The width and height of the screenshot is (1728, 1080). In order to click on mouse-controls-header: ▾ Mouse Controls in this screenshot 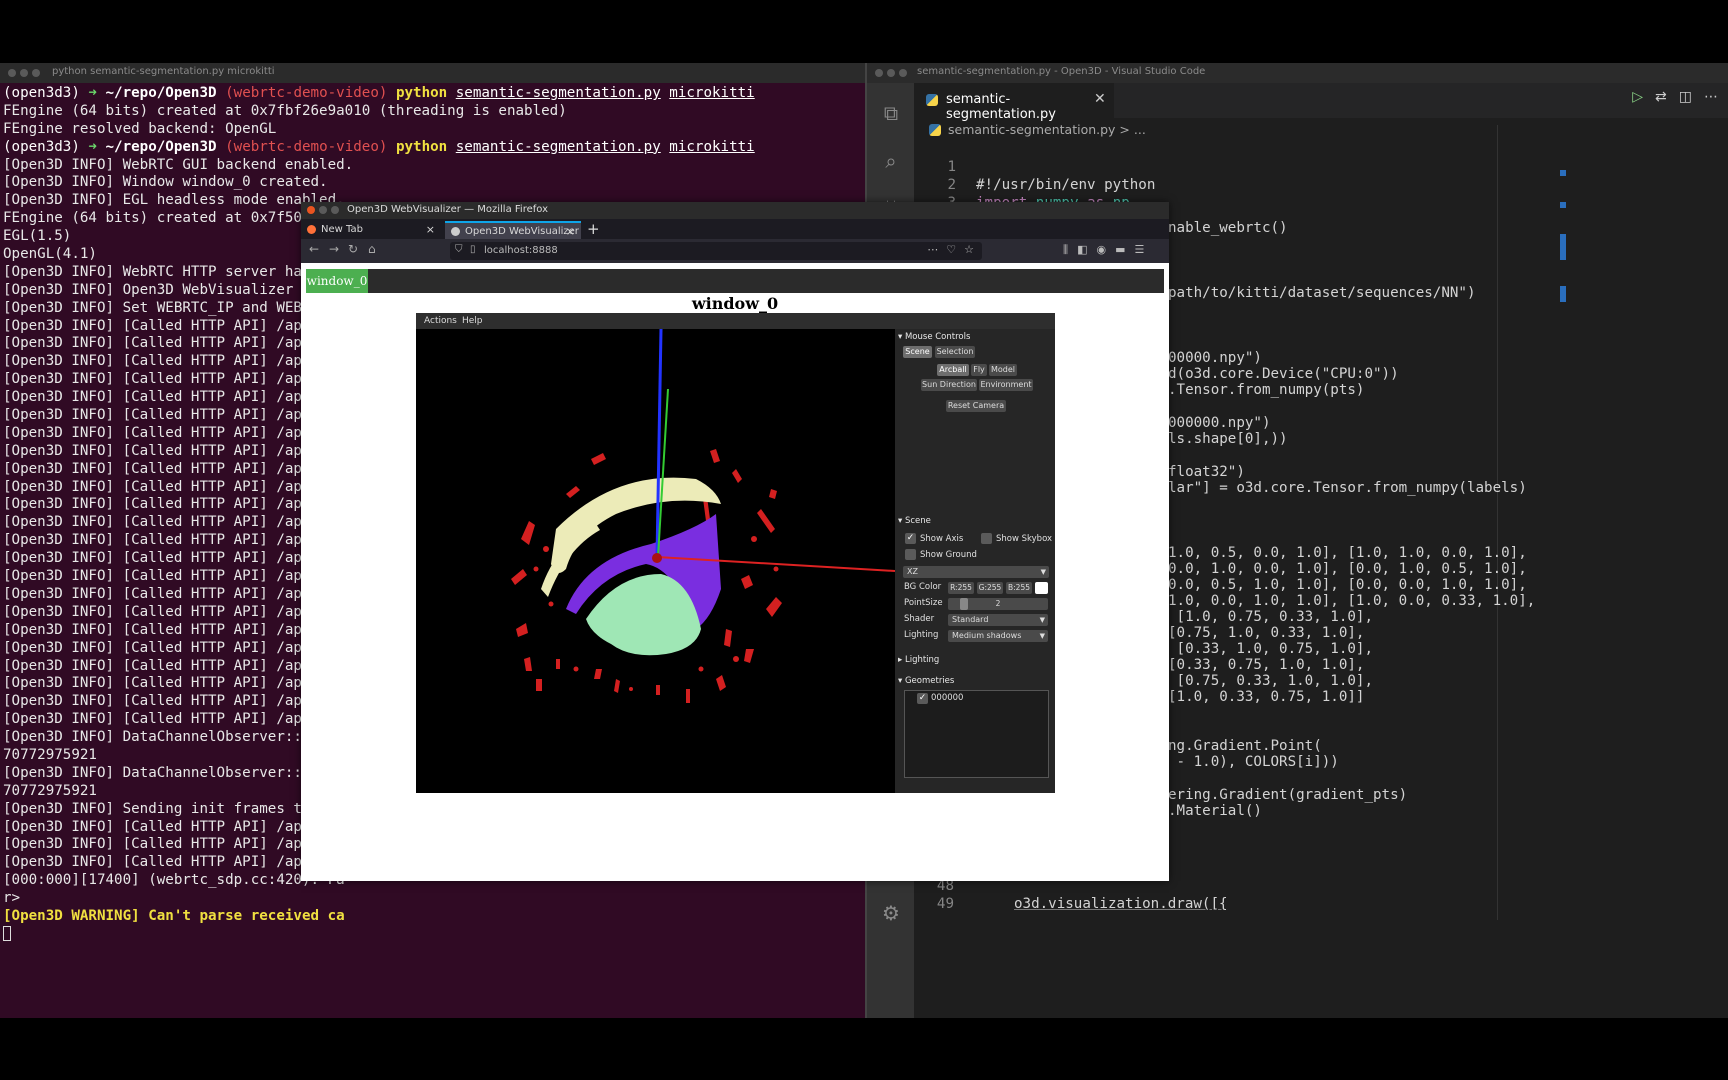, I will do `click(934, 337)`.